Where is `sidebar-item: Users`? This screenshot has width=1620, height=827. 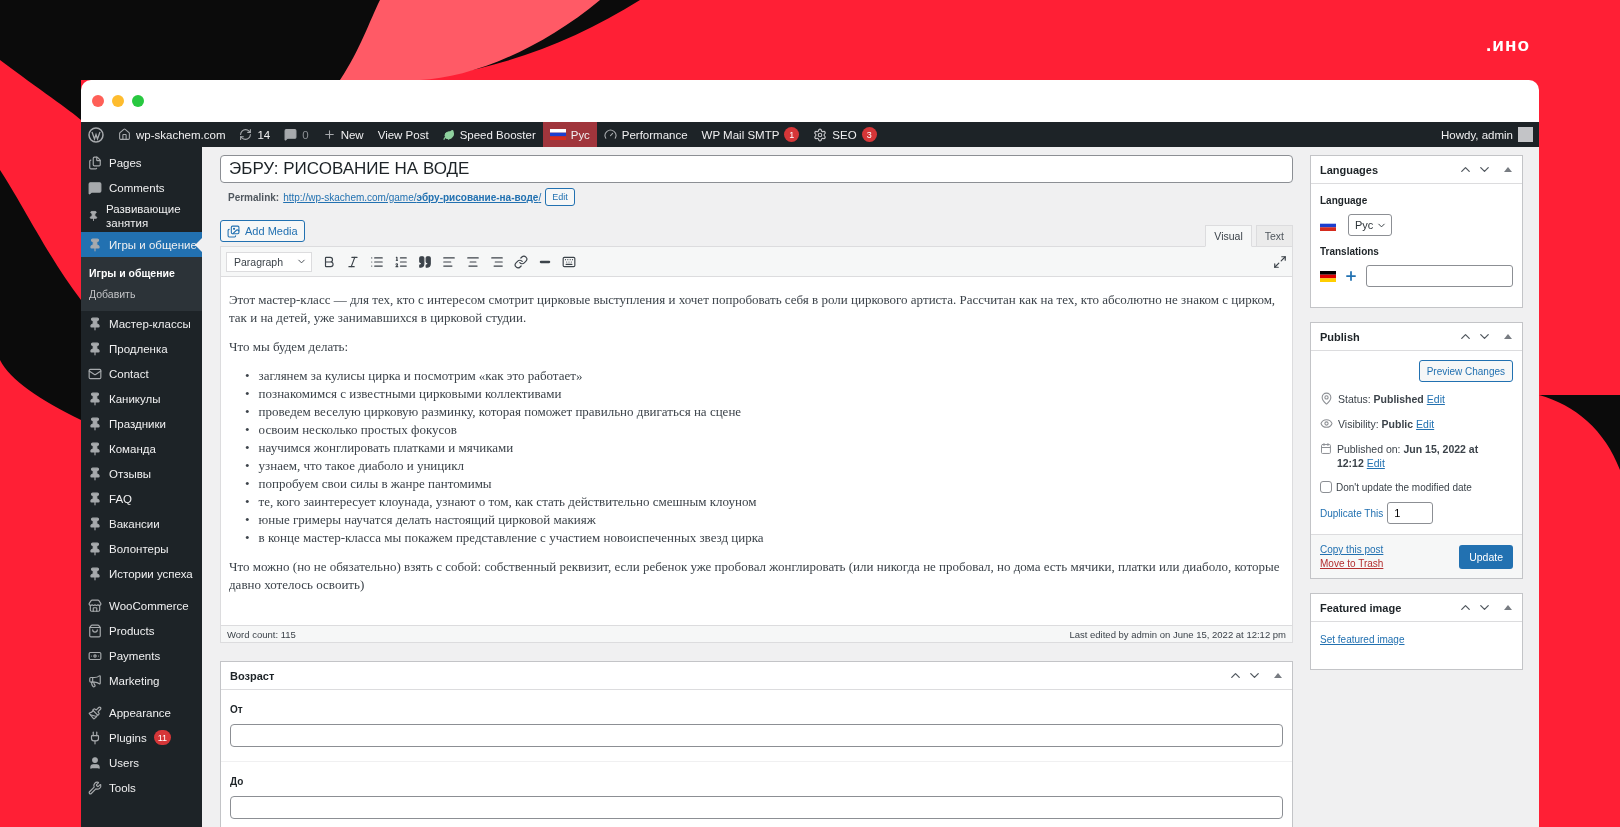
sidebar-item: Users is located at coordinates (141, 762).